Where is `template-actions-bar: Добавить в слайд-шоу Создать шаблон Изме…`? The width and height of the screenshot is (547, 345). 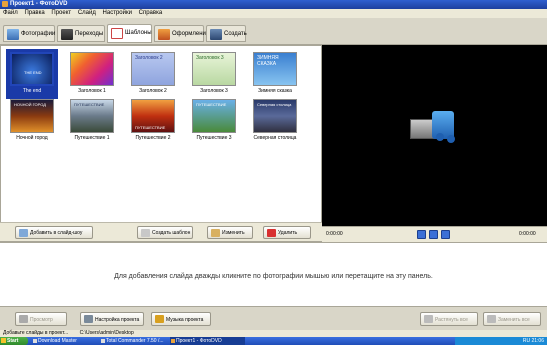 template-actions-bar: Добавить в слайд-шоу Создать шаблон Изме… is located at coordinates (161, 231).